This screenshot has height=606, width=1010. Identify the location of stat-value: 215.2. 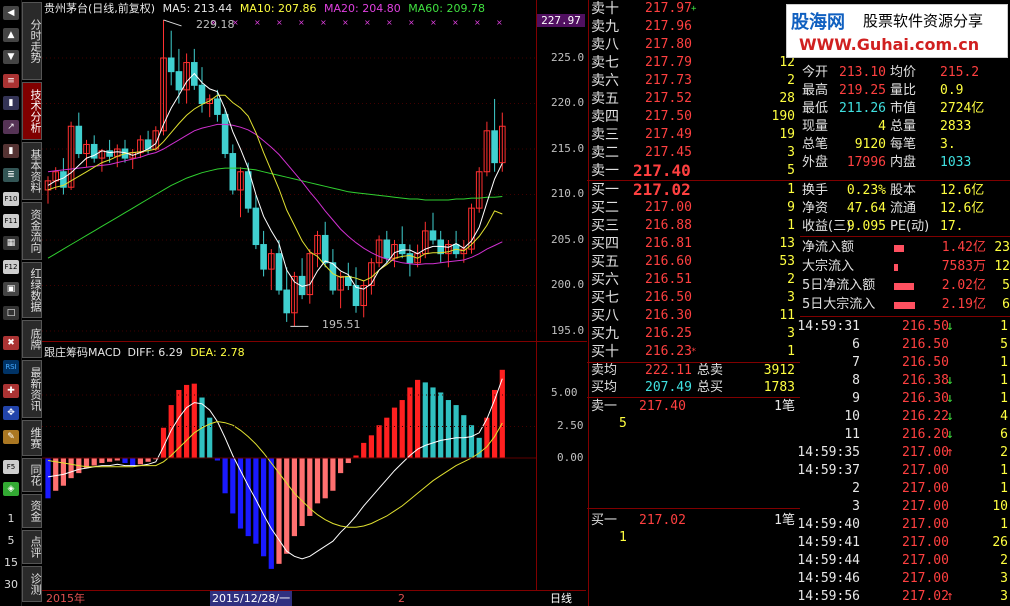
(960, 72).